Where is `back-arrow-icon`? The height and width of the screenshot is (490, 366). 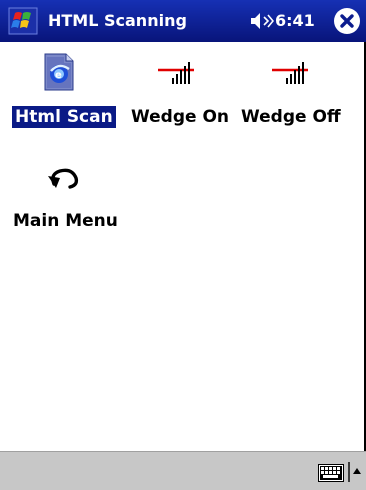 back-arrow-icon is located at coordinates (63, 181).